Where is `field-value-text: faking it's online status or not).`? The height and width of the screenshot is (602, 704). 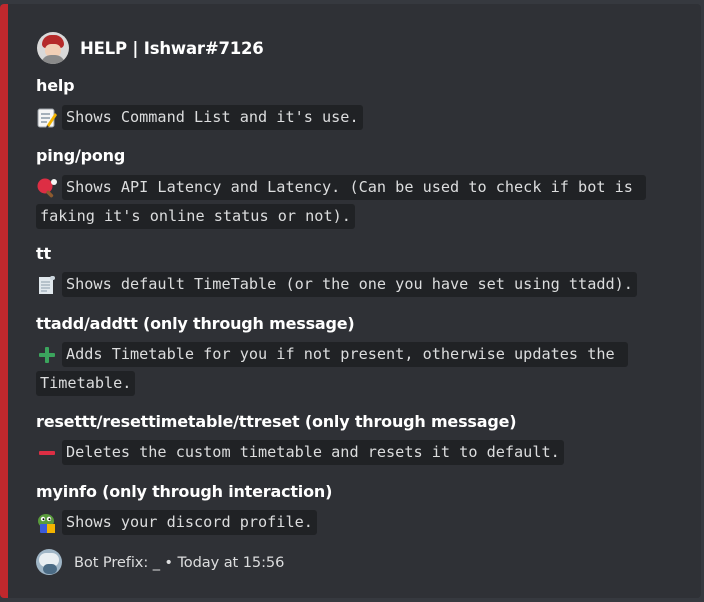 field-value-text: faking it's online status or not). is located at coordinates (195, 216).